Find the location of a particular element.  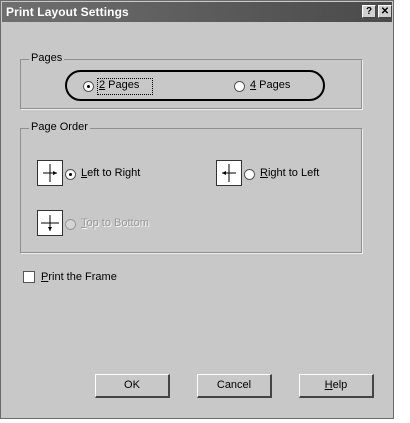

close-icon: ✕ is located at coordinates (385, 11).